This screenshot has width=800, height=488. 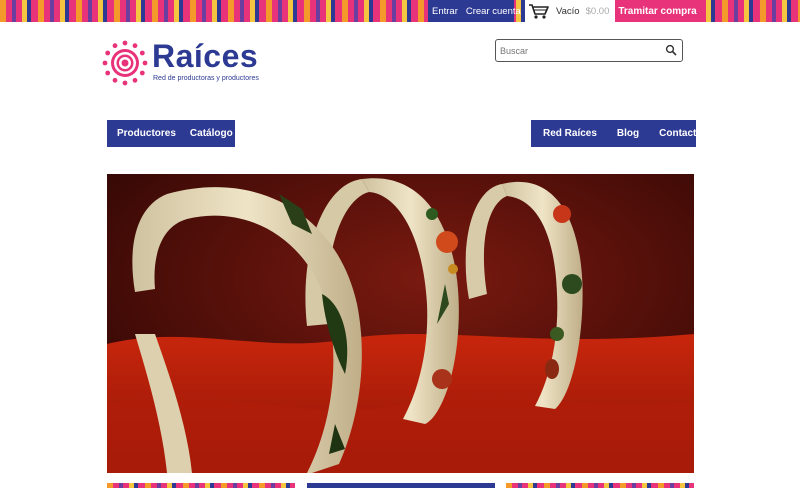 I want to click on footer-pattern-bar-left, so click(x=201, y=485).